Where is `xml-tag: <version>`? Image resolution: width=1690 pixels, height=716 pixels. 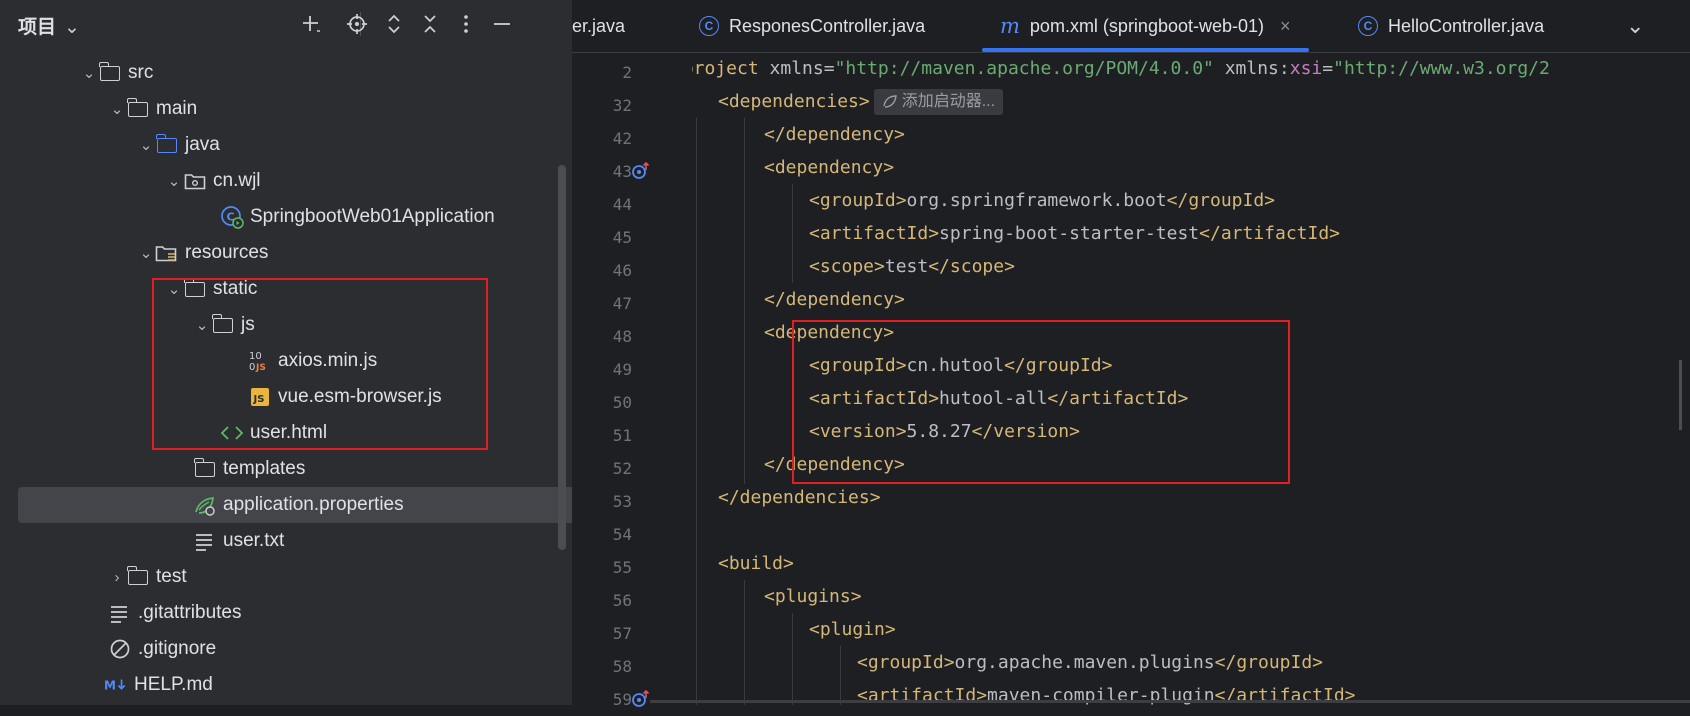
xml-tag: <version> is located at coordinates (858, 431).